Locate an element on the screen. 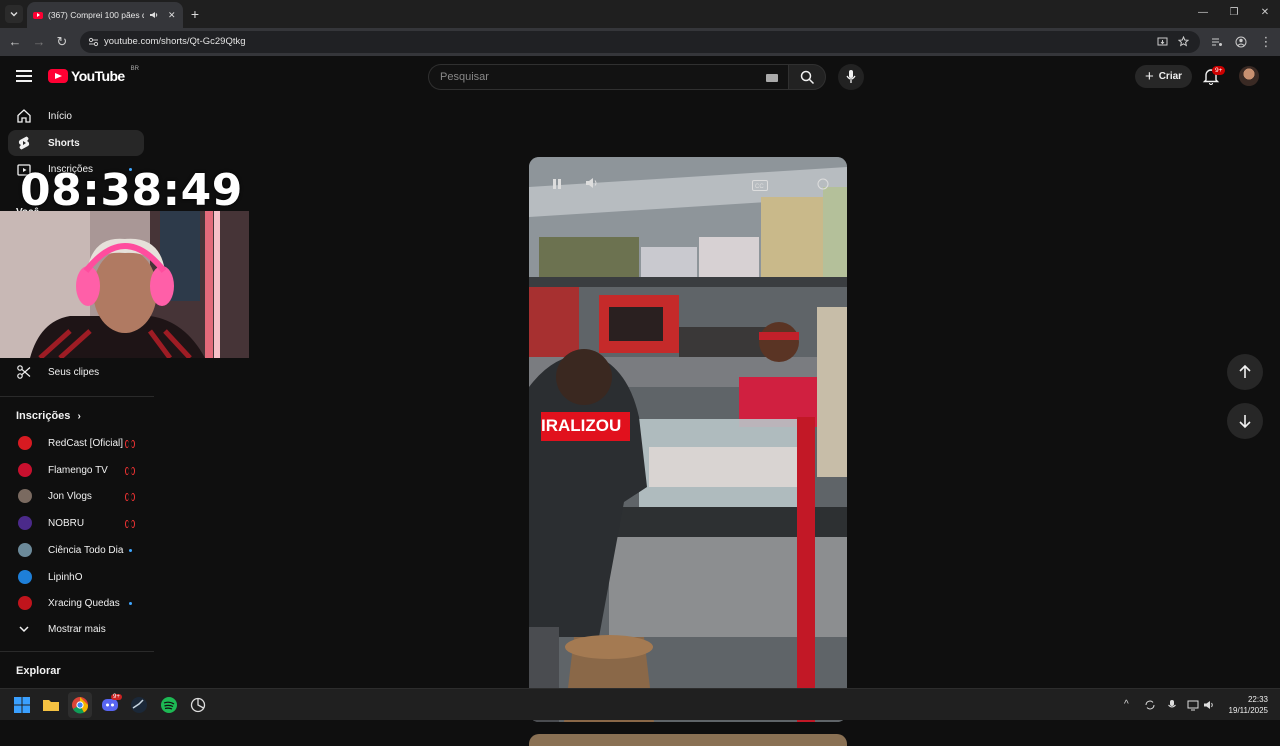  show-more-button: Mostrar mais is located at coordinates (76, 629).